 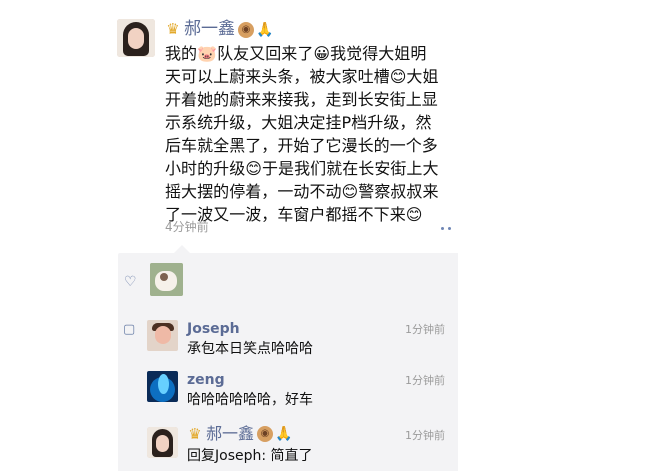 What do you see at coordinates (164, 277) in the screenshot?
I see `avatar-spot` at bounding box center [164, 277].